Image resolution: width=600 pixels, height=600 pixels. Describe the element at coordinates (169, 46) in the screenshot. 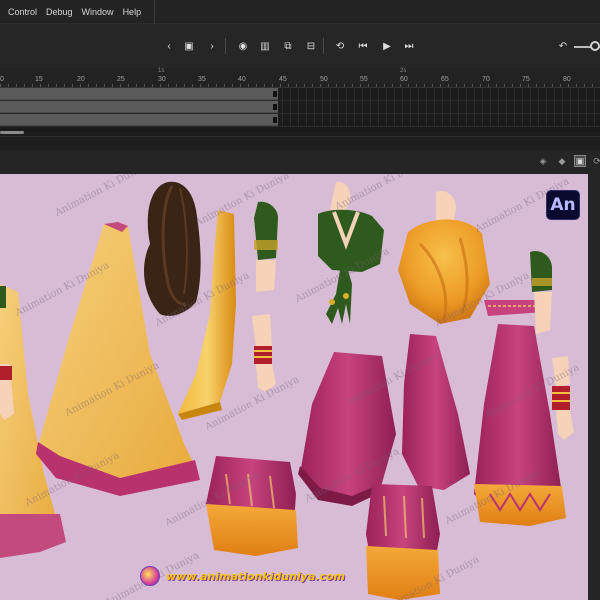

I see `prev-keyframe-button: ‹` at that location.